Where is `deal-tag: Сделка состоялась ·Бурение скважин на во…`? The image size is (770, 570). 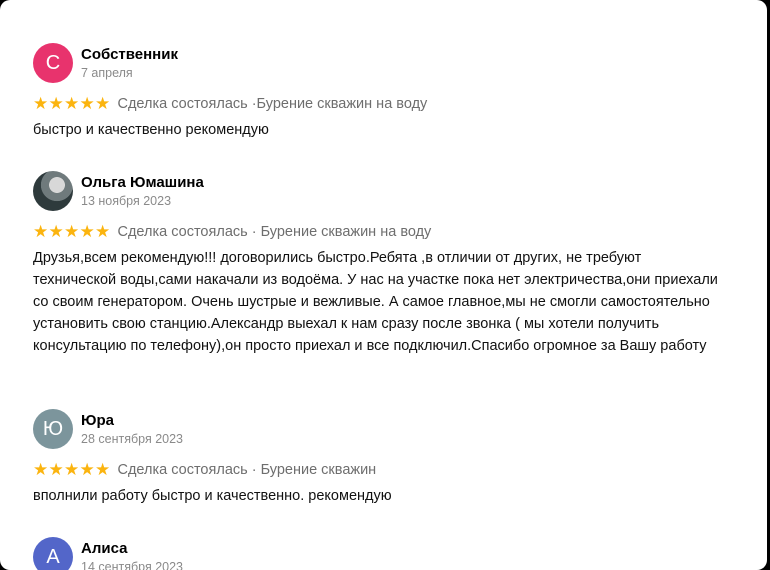
deal-tag: Сделка состоялась ·Бурение скважин на во… is located at coordinates (272, 104).